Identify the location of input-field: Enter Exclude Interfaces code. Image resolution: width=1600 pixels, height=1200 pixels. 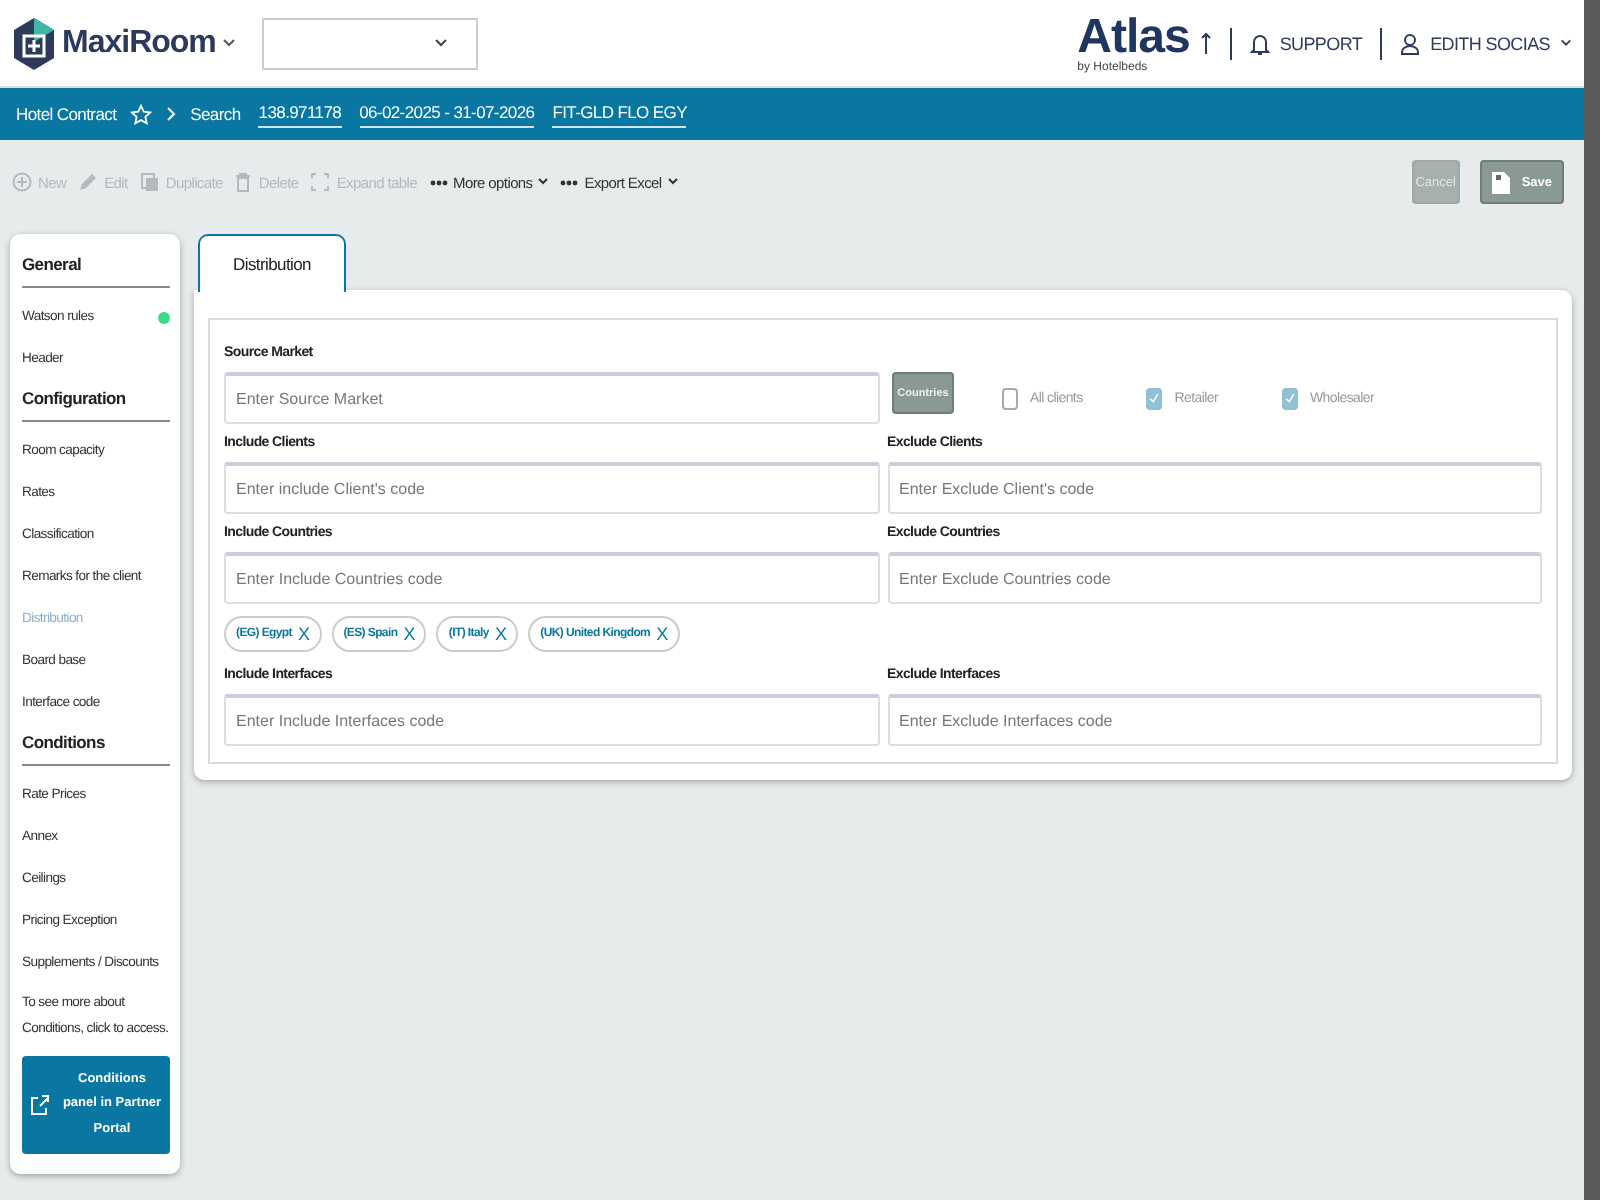
(1214, 720).